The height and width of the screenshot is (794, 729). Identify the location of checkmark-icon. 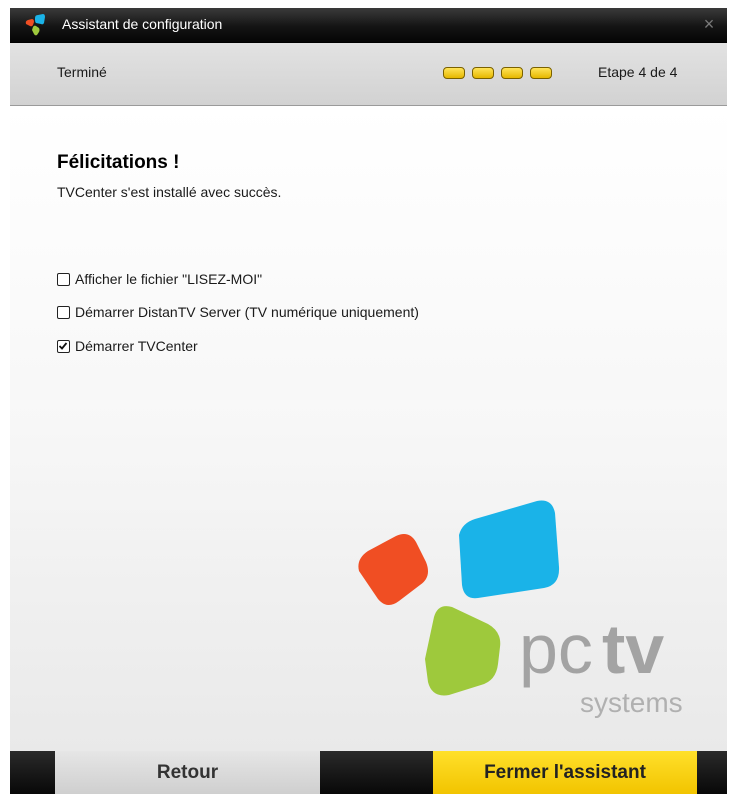
(63, 345).